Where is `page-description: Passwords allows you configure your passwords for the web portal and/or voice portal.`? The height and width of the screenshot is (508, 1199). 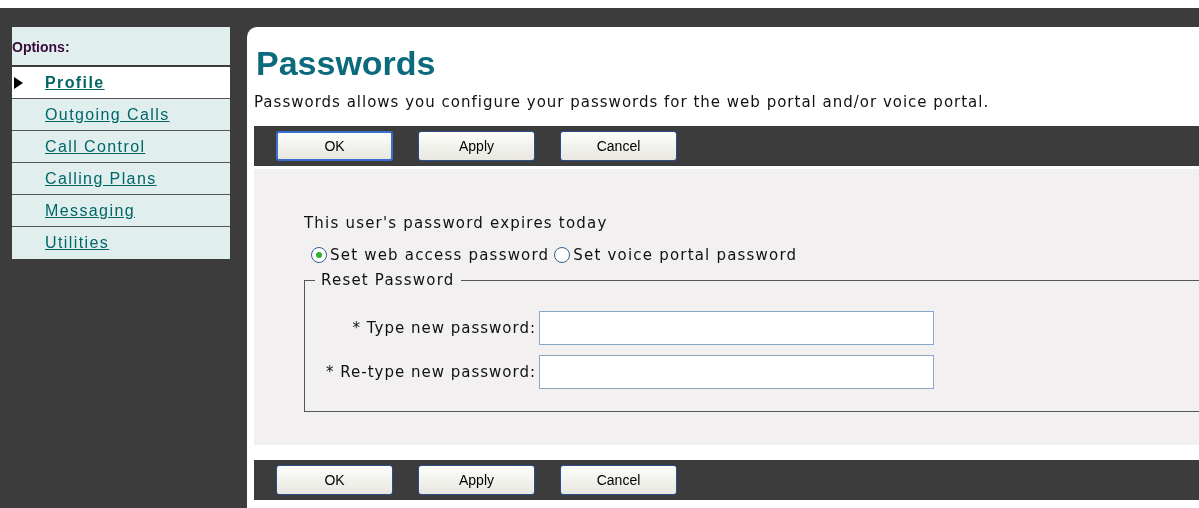
page-description: Passwords allows you configure your passwords for the web portal and/or voice portal. is located at coordinates (622, 102).